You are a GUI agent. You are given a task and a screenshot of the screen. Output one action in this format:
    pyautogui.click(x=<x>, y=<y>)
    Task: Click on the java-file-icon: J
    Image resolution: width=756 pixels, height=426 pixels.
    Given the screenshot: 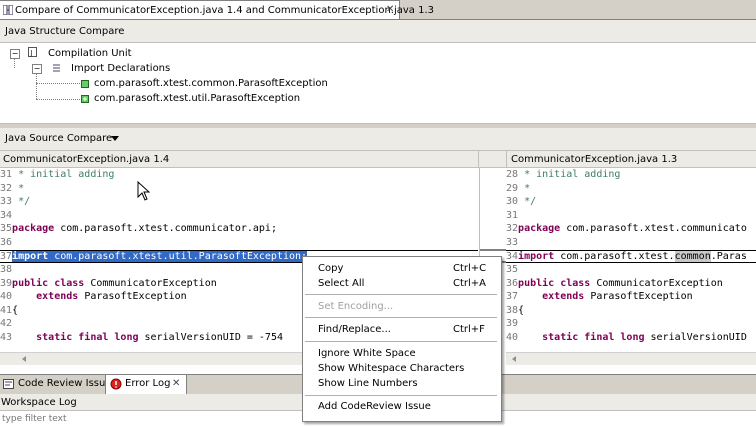 What is the action you would take?
    pyautogui.click(x=32, y=52)
    